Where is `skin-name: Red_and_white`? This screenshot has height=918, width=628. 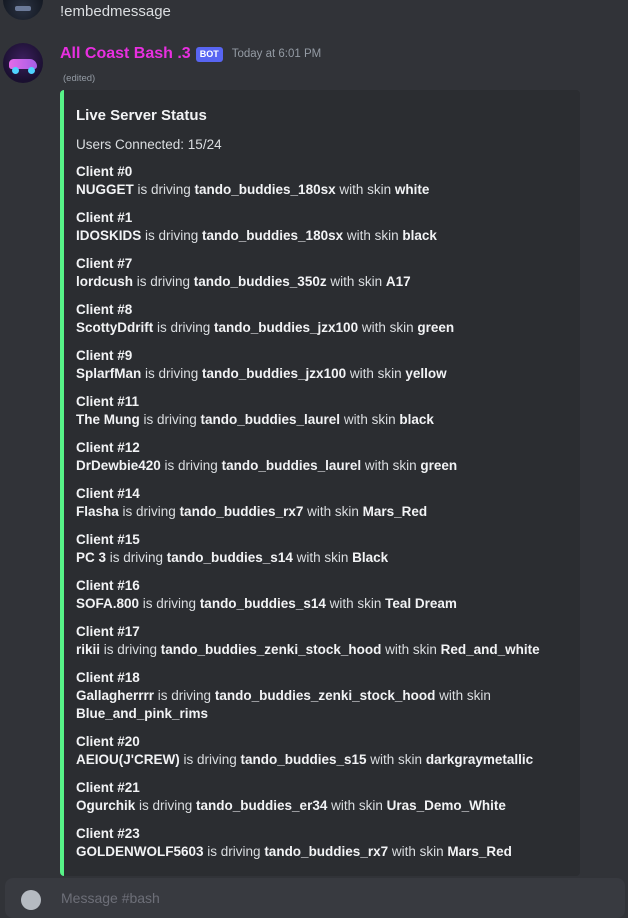
skin-name: Red_and_white is located at coordinates (490, 649).